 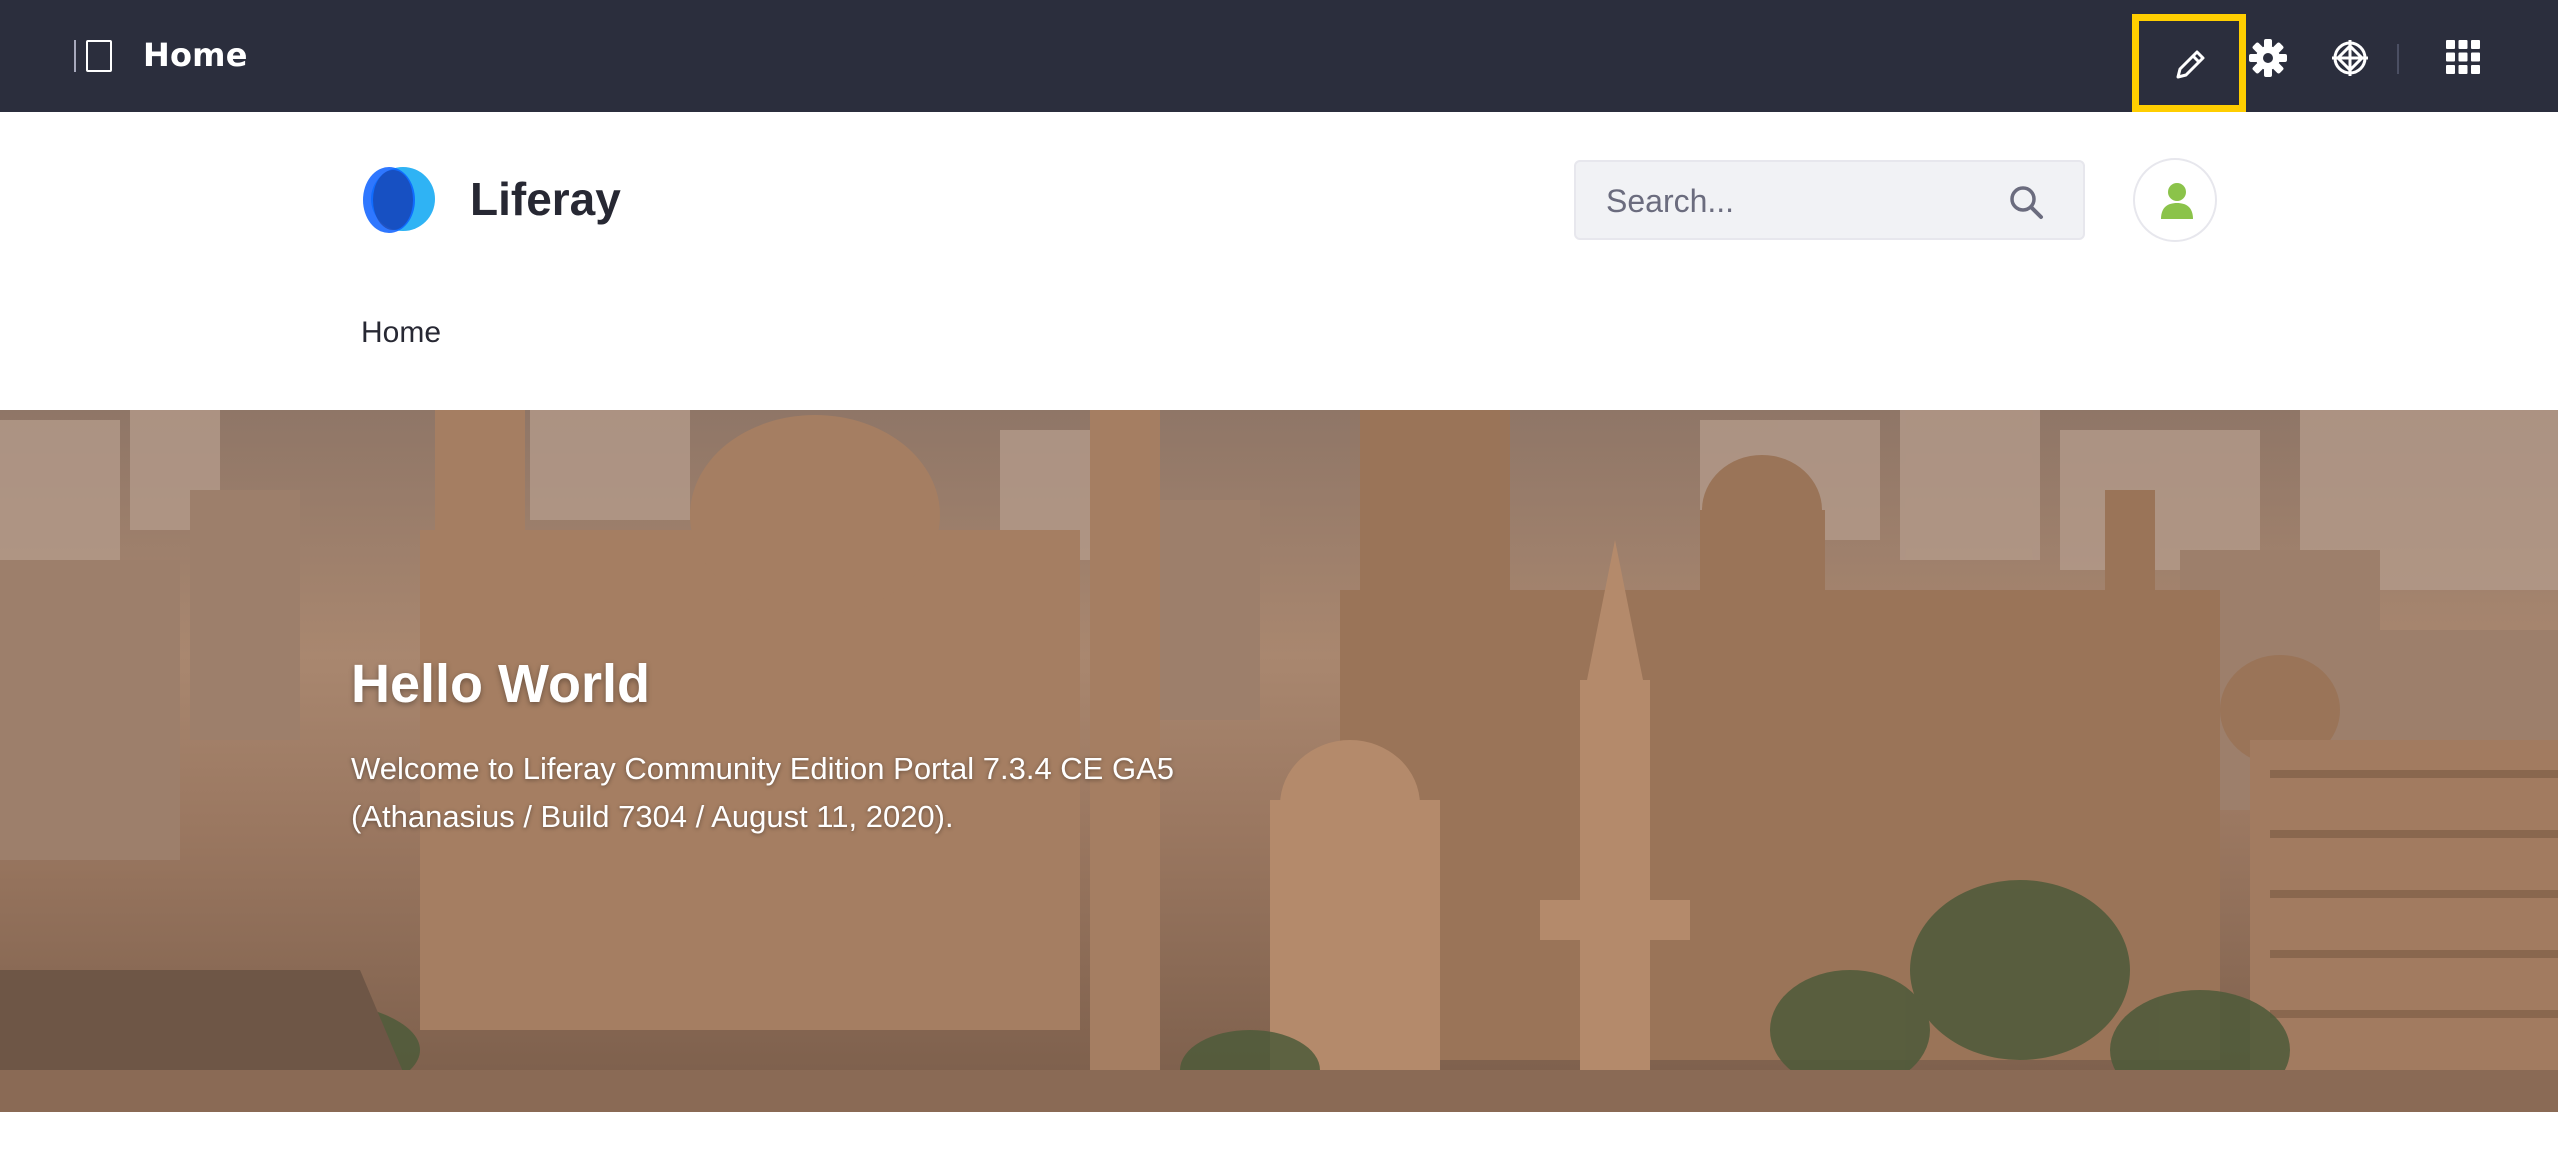 I want to click on edit-button, so click(x=2189, y=63).